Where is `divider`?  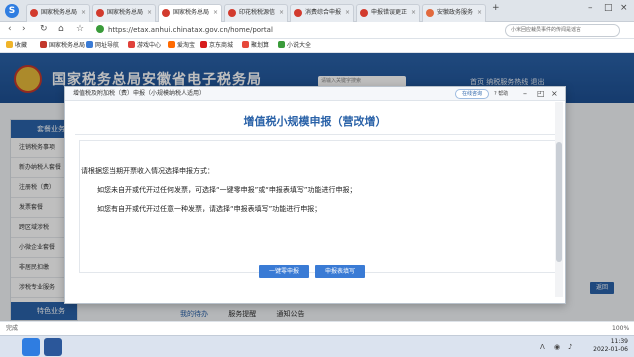
divider is located at coordinates (315, 134).